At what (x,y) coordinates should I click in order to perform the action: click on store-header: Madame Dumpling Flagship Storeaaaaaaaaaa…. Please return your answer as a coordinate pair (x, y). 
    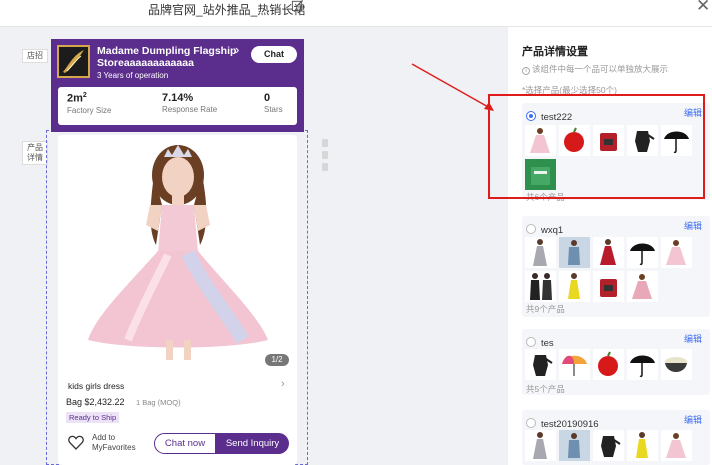
    Looking at the image, I should click on (177, 85).